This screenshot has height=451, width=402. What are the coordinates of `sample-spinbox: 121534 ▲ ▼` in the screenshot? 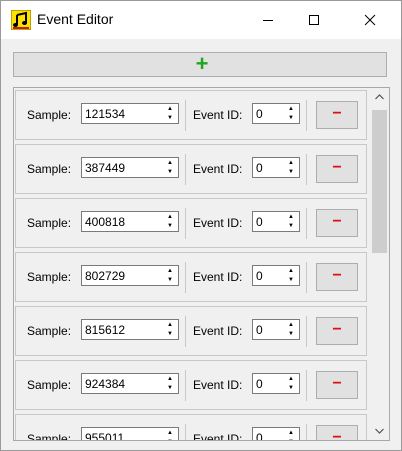 It's located at (130, 113).